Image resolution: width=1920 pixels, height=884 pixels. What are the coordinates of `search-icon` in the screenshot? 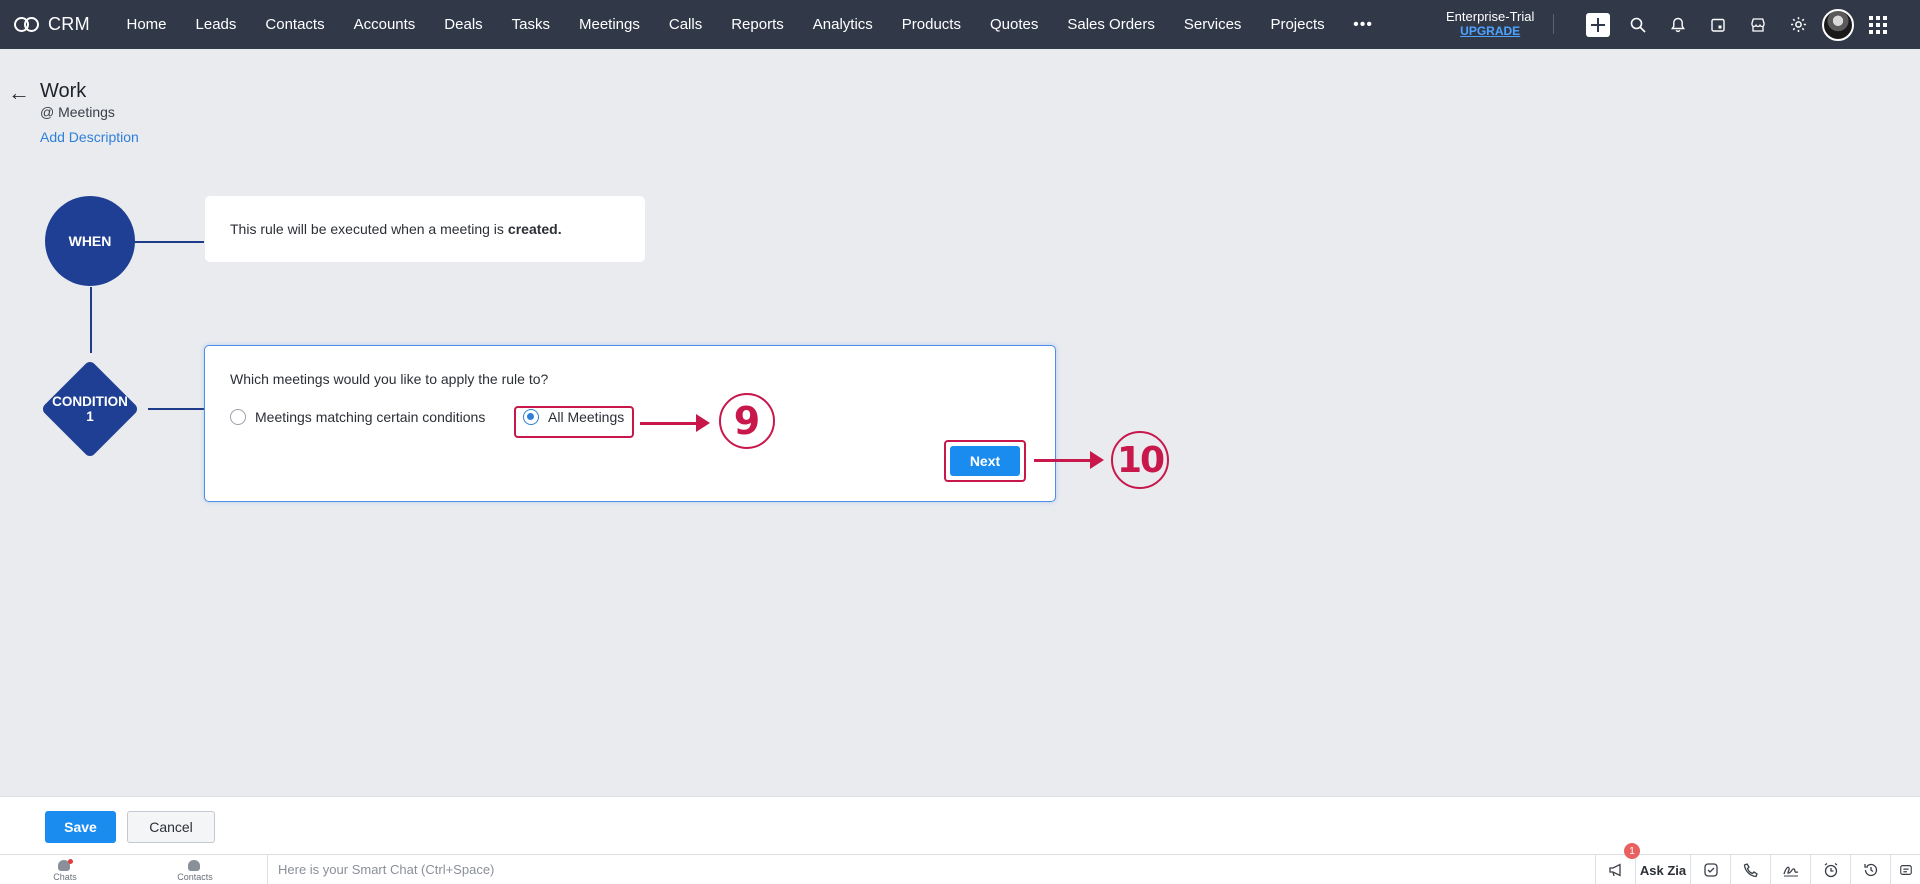 It's located at (1638, 25).